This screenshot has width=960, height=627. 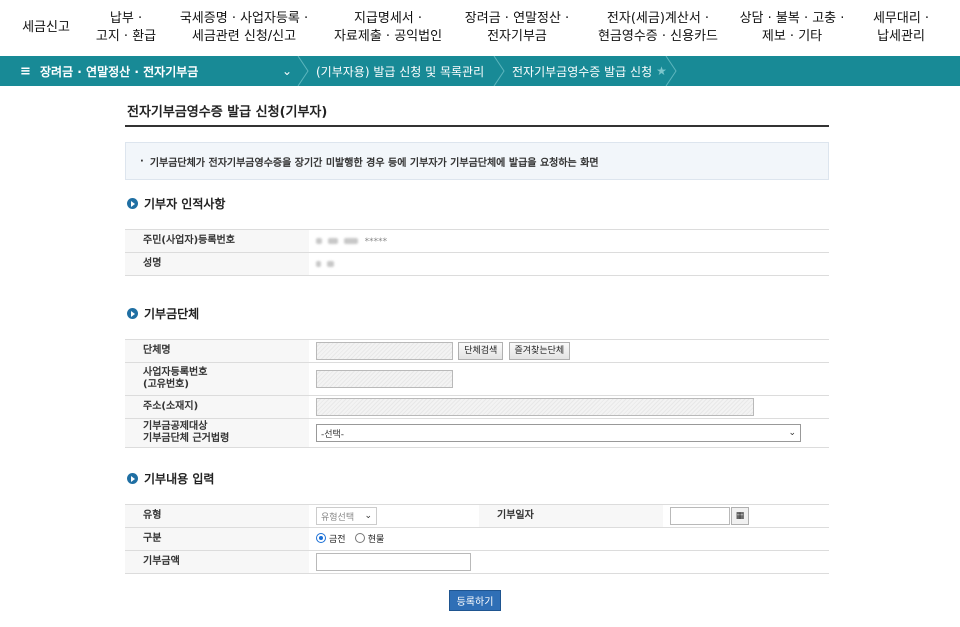 I want to click on section-heading-organization: 기부금단체, so click(x=163, y=313).